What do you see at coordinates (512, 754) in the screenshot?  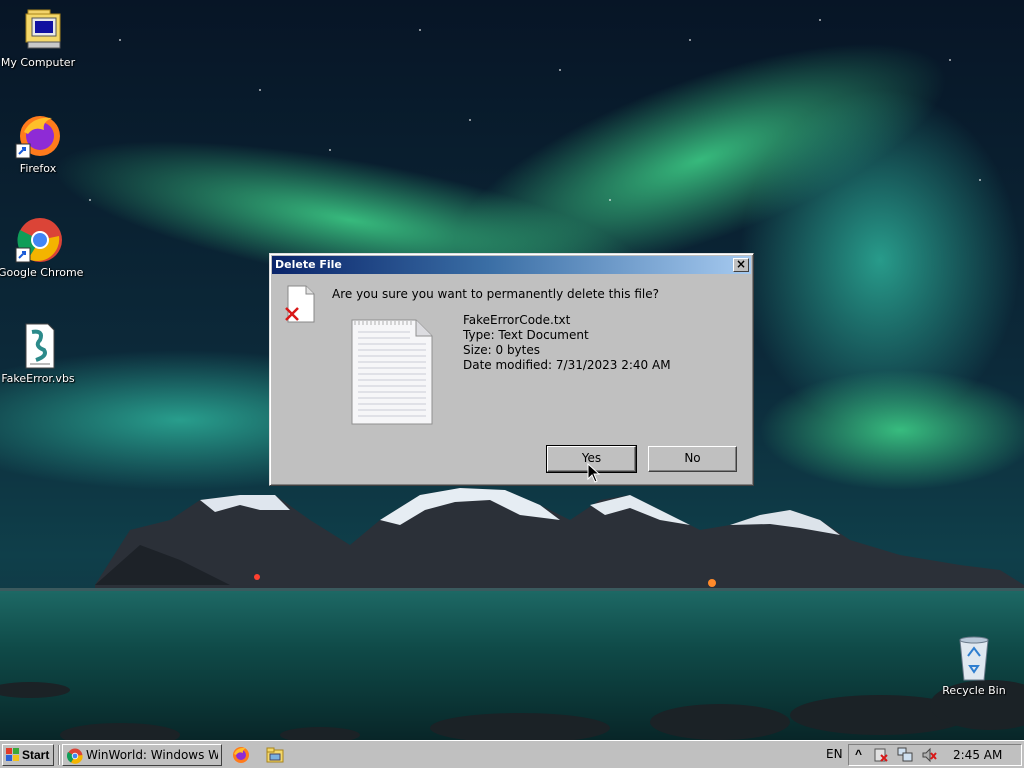 I see `taskbar: Start WinWorld: Windows Whi... EN` at bounding box center [512, 754].